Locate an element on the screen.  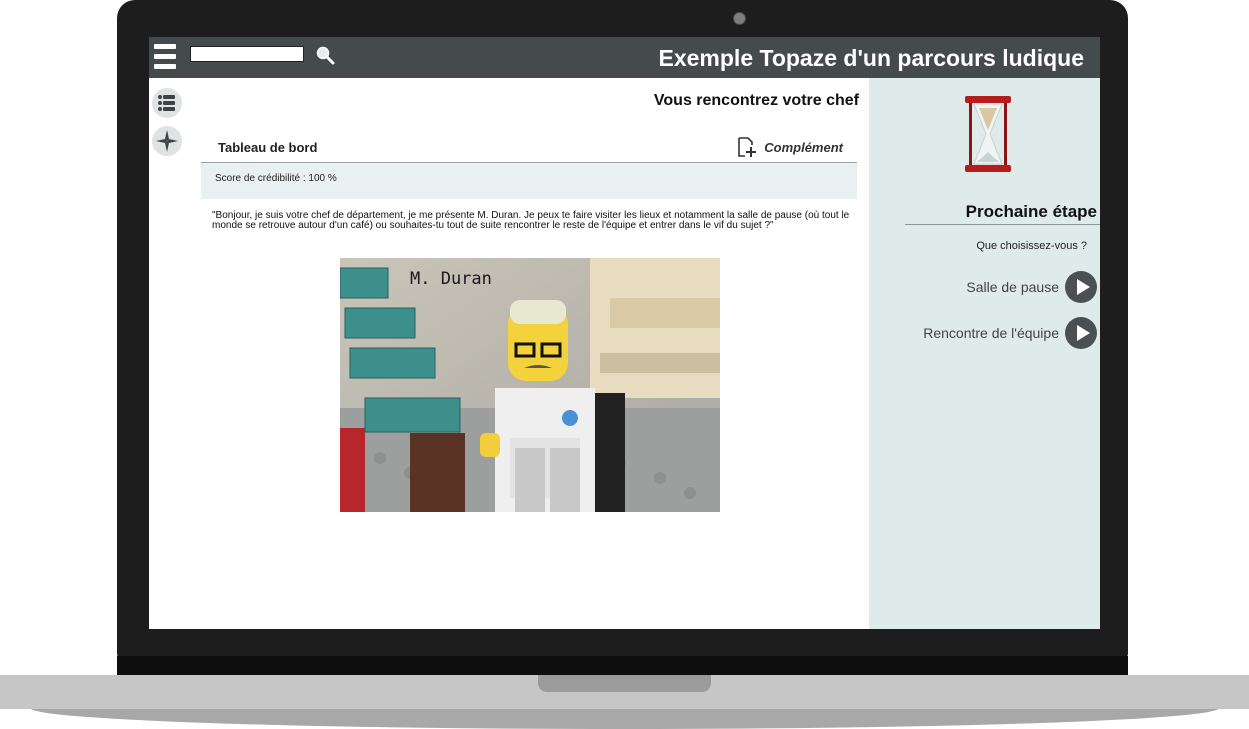
character-photo: M. Duran is located at coordinates (529, 385).